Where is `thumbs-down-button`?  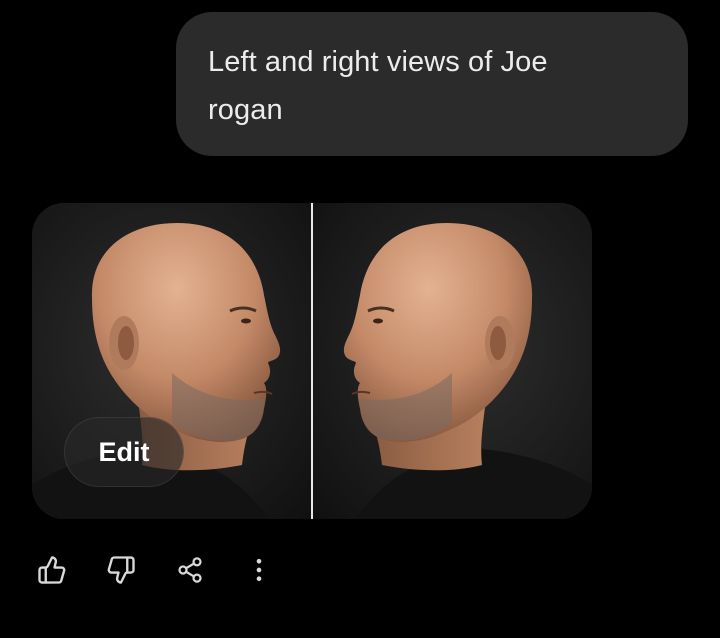
thumbs-down-button is located at coordinates (121, 570).